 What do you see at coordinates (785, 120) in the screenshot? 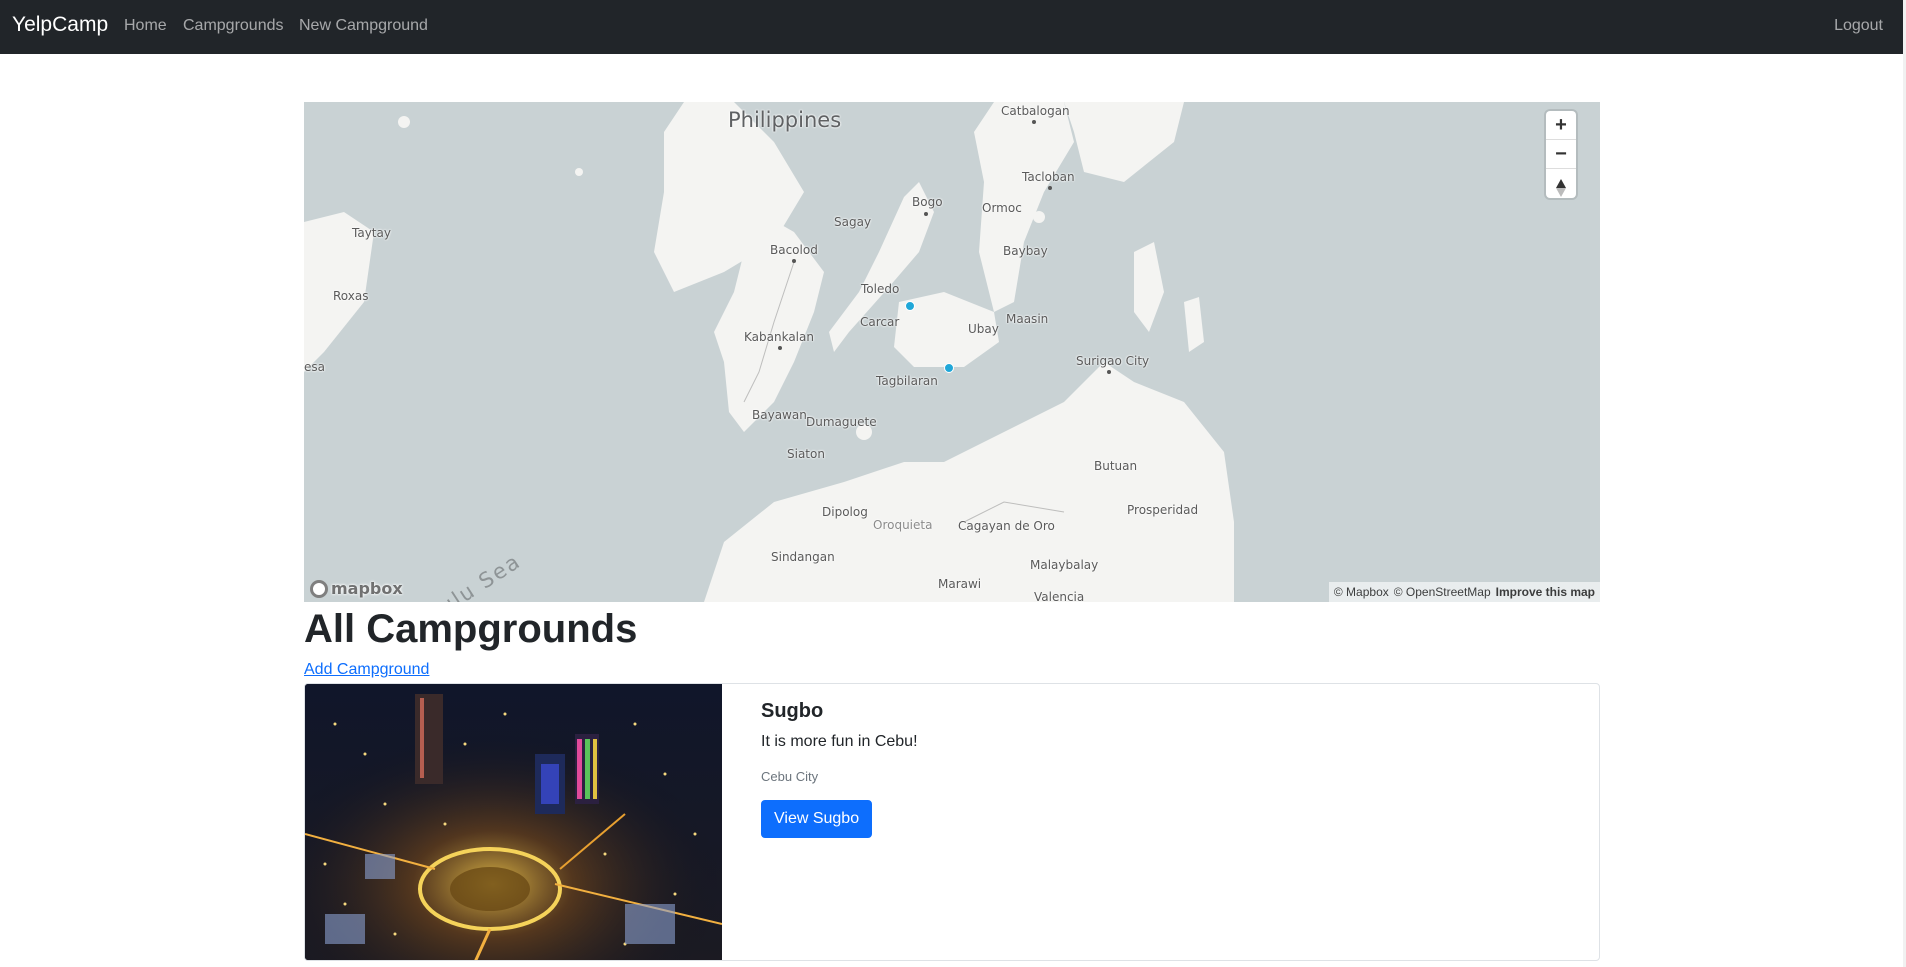
I see `map-label-philippines: Philippines` at bounding box center [785, 120].